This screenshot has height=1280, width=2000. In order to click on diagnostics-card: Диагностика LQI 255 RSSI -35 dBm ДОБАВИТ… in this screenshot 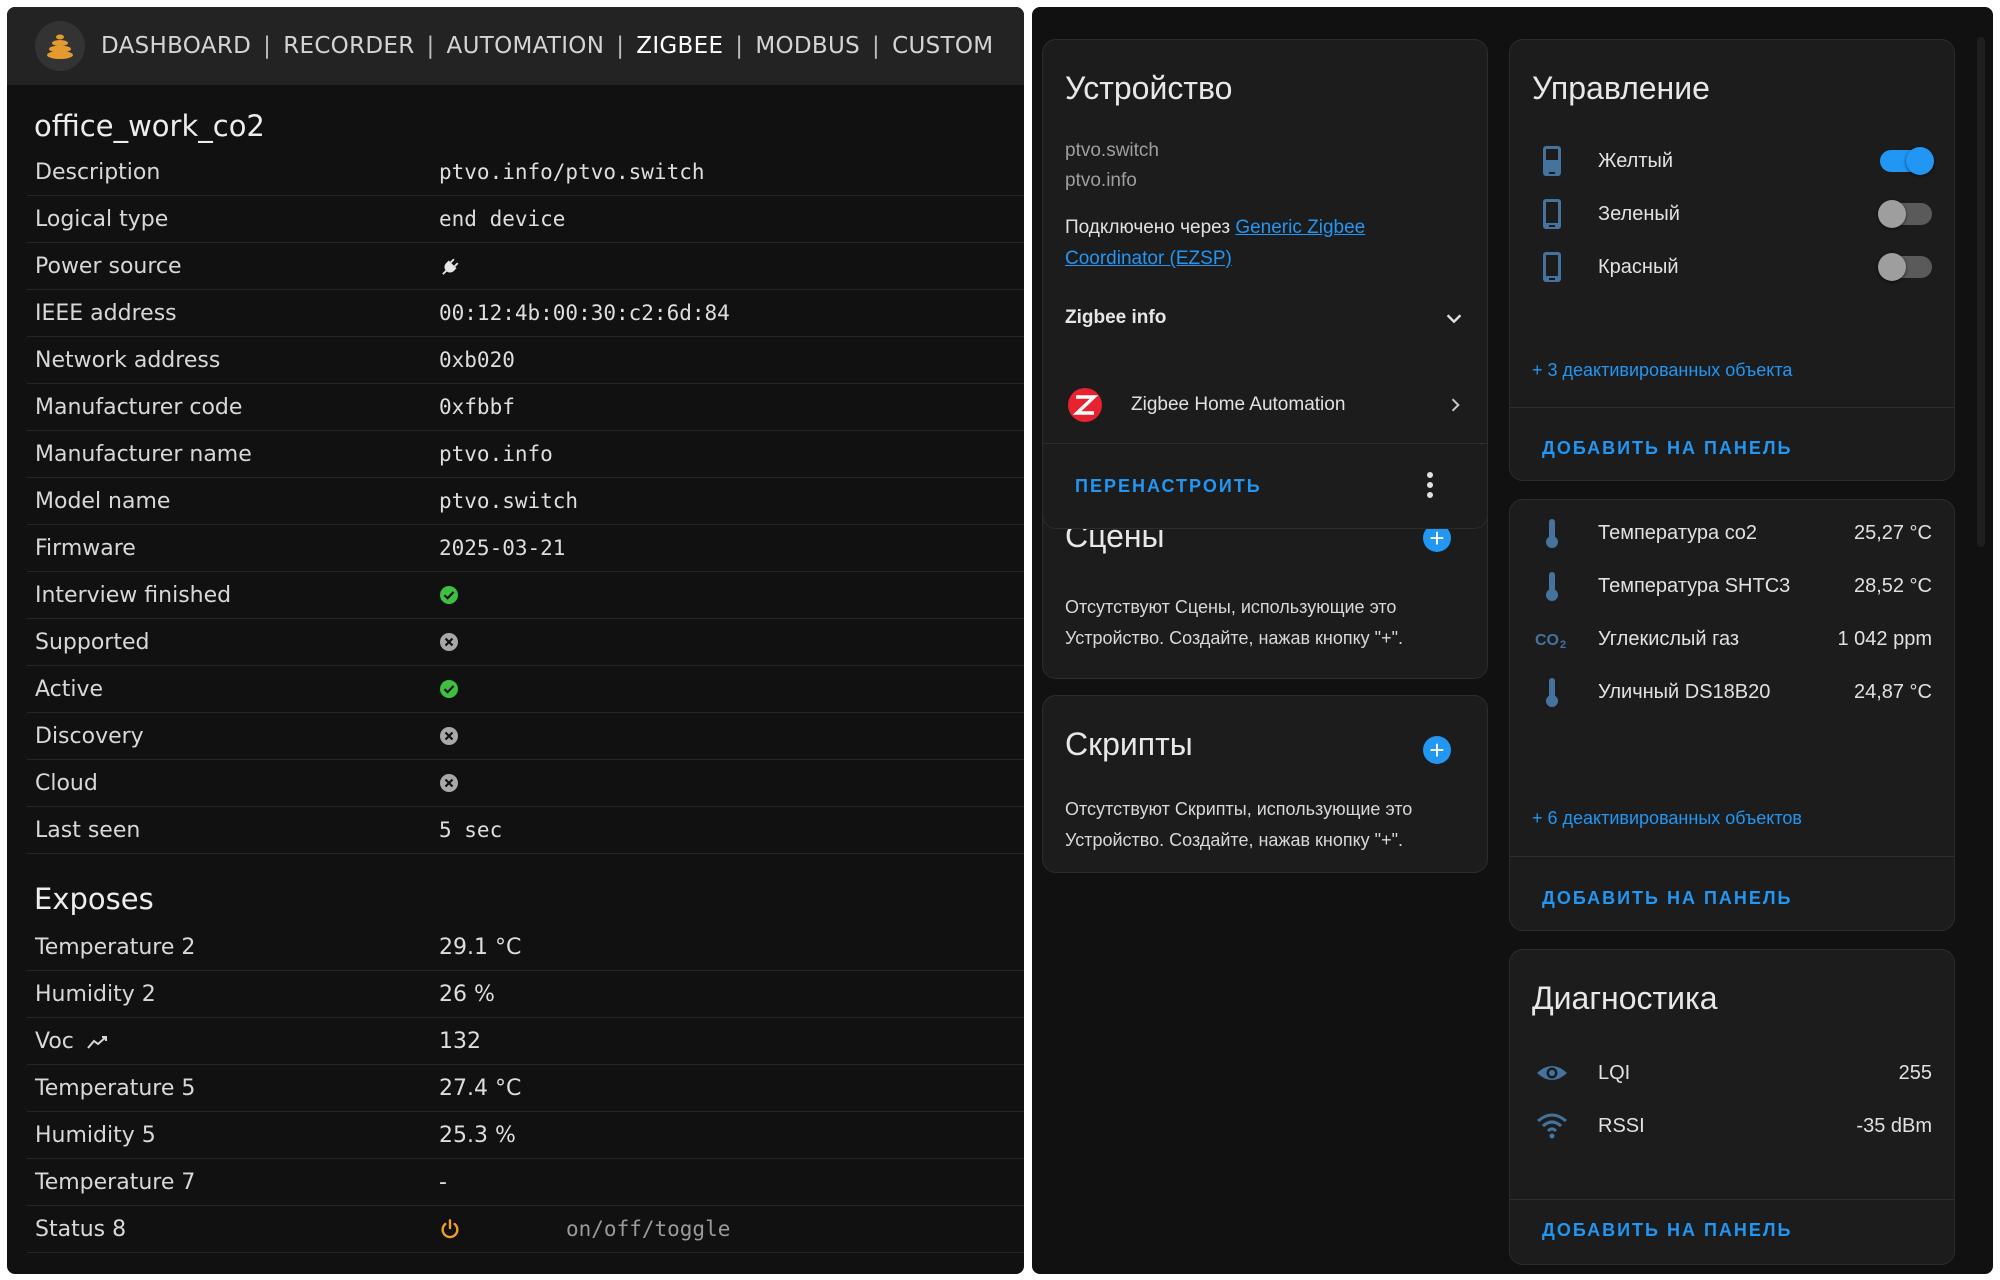, I will do `click(1732, 1107)`.